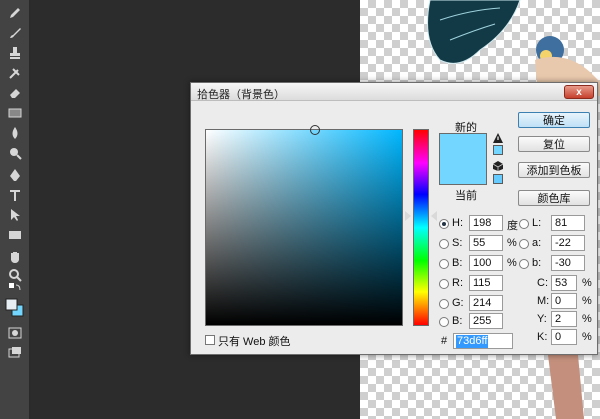 The image size is (600, 419). What do you see at coordinates (457, 223) in the screenshot?
I see `h-label: H:` at bounding box center [457, 223].